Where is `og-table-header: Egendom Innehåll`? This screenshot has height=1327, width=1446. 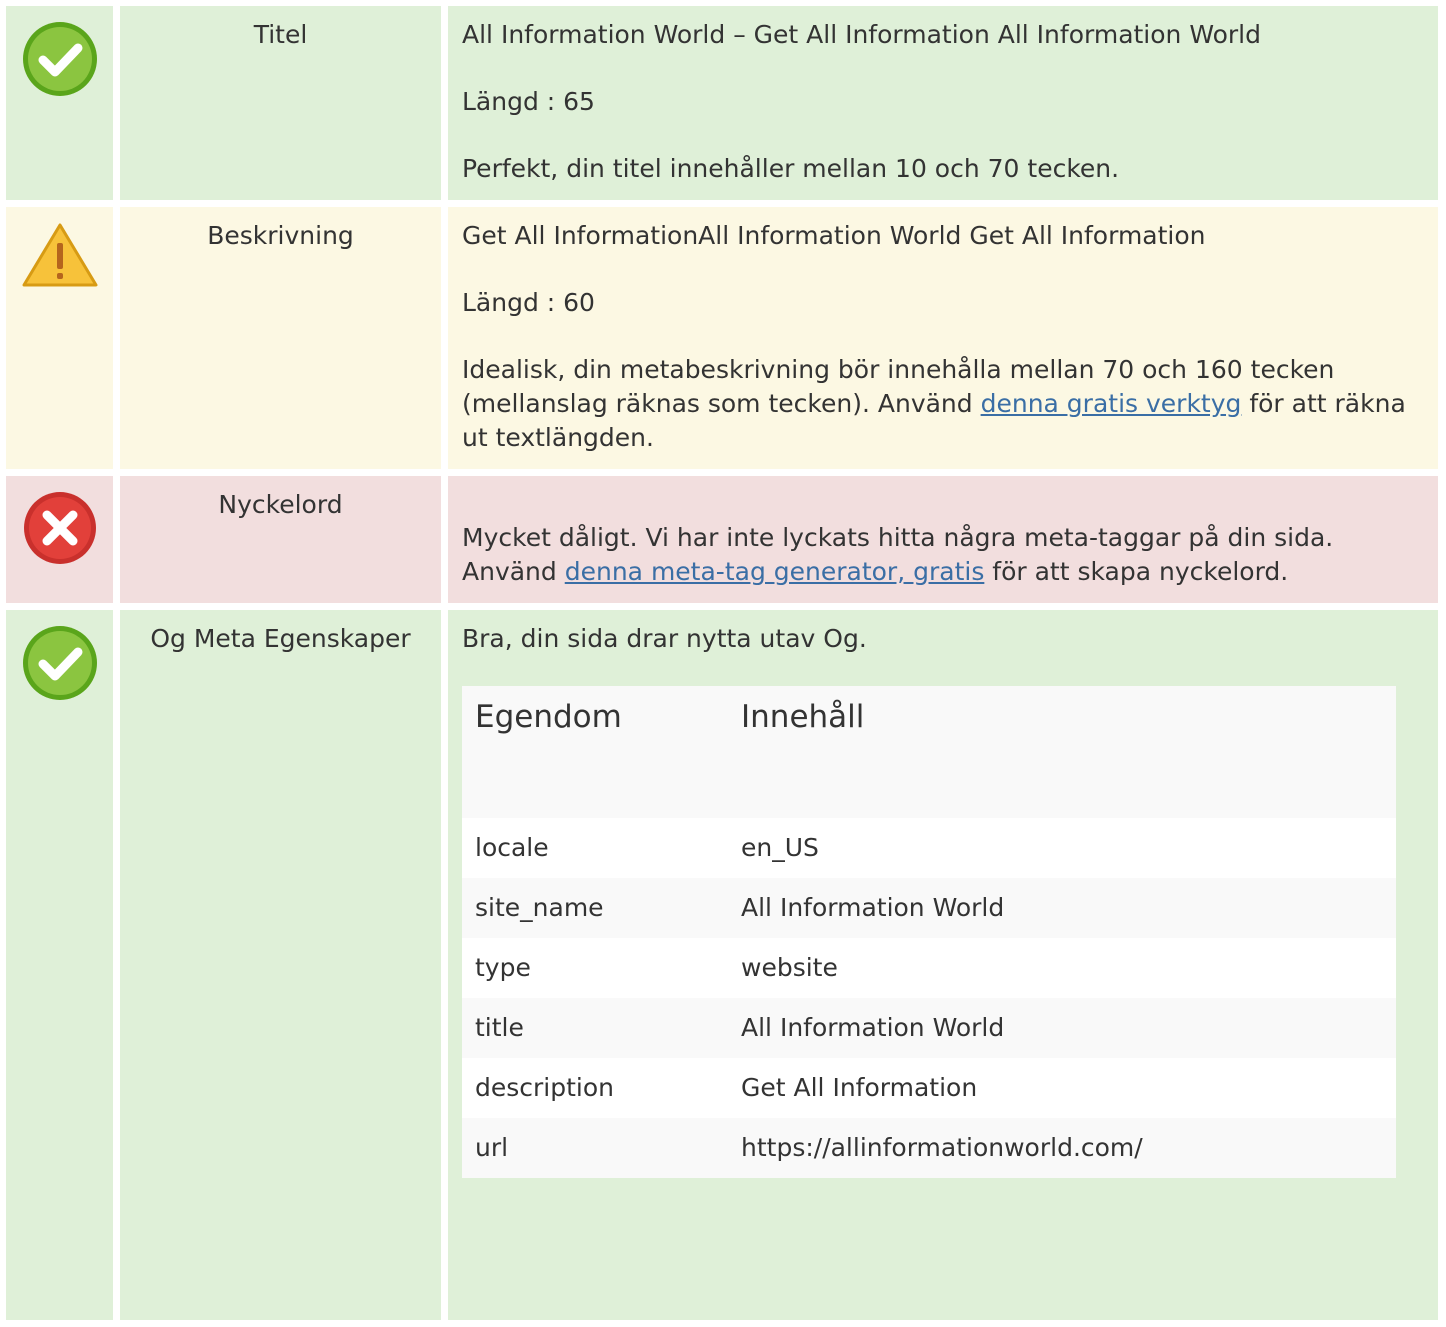 og-table-header: Egendom Innehåll is located at coordinates (929, 752).